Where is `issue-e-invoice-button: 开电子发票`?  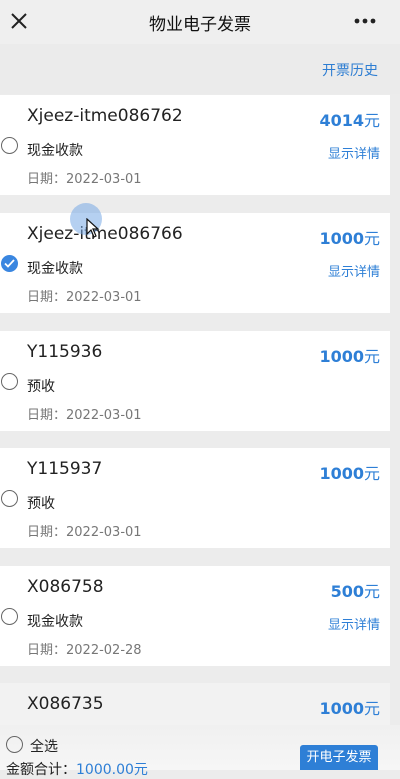
issue-e-invoice-button: 开电子发票 is located at coordinates (339, 757).